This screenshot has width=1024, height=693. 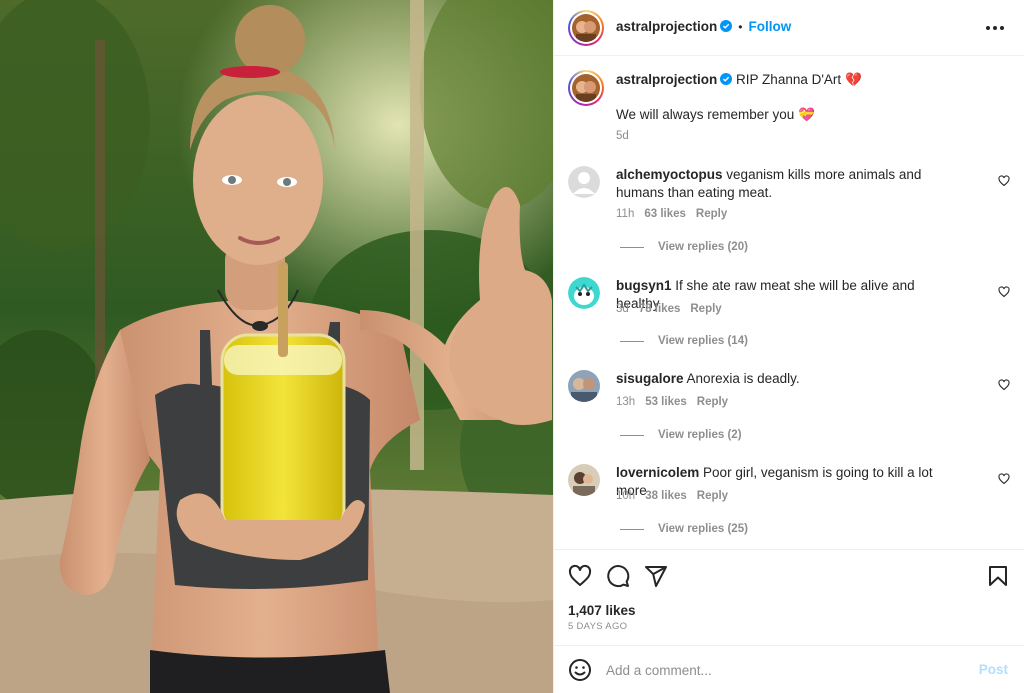 I want to click on comment-meta: 10h 38 likes Reply, so click(x=677, y=496).